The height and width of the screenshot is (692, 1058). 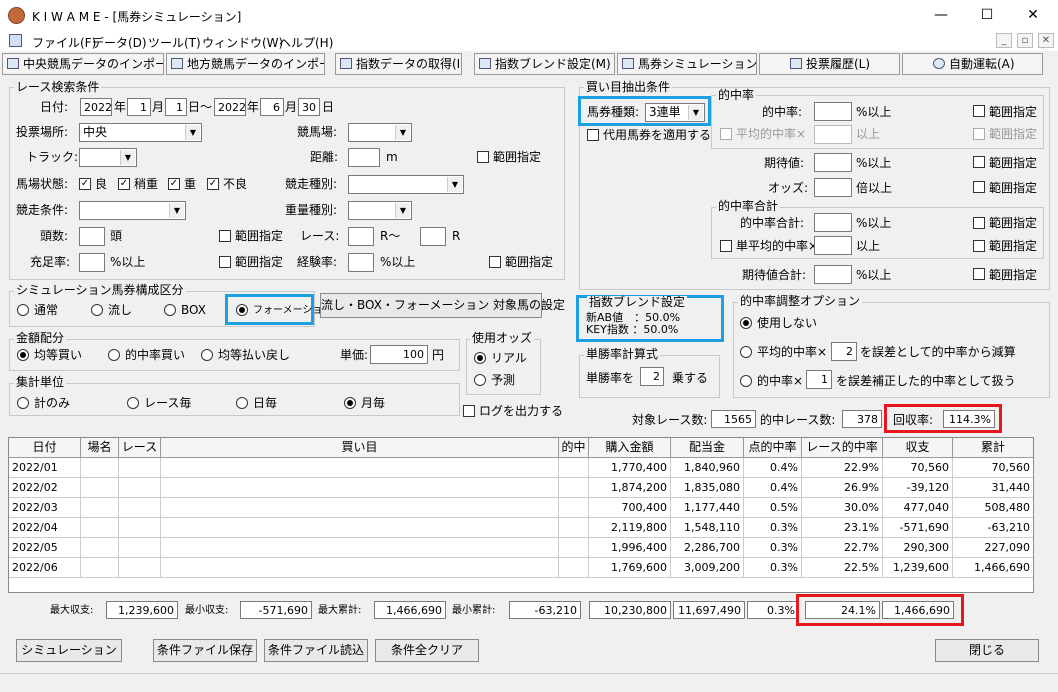 I want to click on condition-bad-checkbox: ✓, so click(x=213, y=184).